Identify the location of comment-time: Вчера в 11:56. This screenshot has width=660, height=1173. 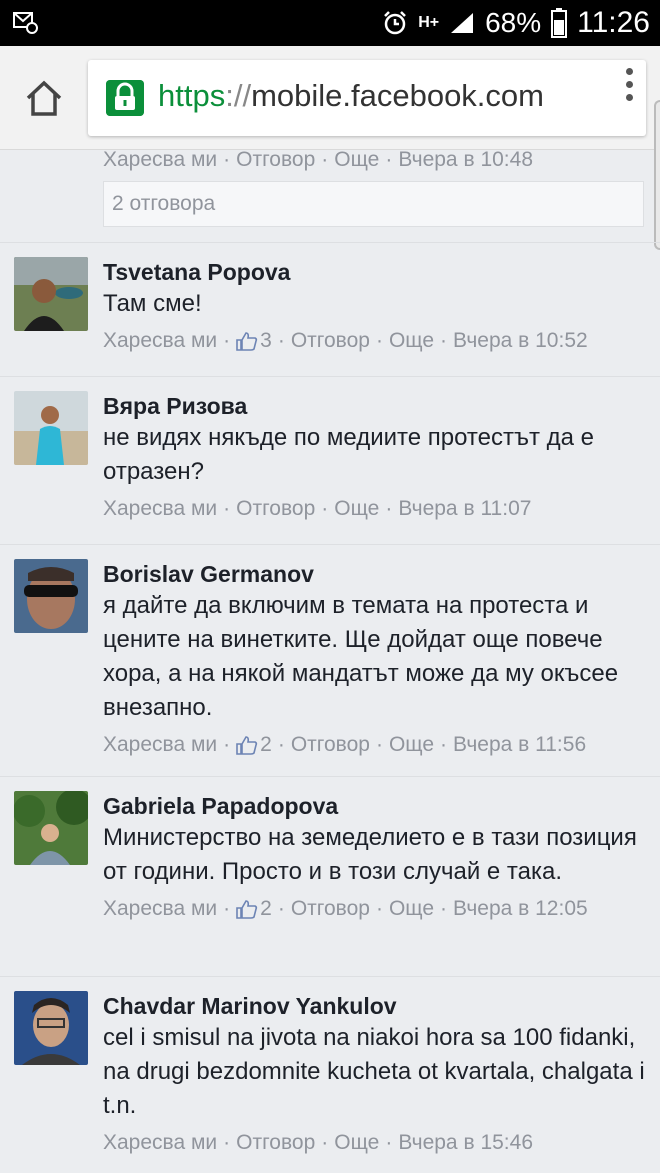
(519, 745).